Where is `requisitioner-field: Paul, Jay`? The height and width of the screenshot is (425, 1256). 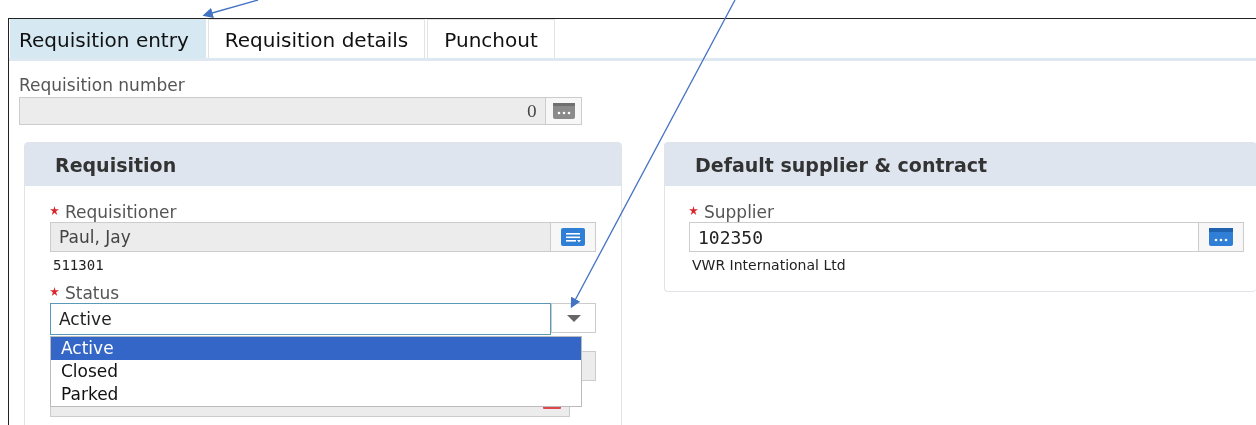 requisitioner-field: Paul, Jay is located at coordinates (300, 237).